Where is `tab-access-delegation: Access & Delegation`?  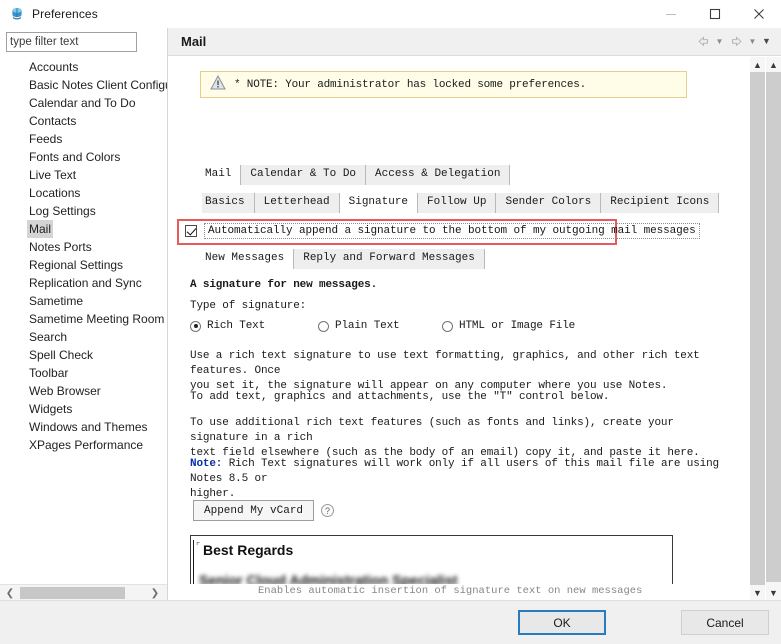 tab-access-delegation: Access & Delegation is located at coordinates (438, 175).